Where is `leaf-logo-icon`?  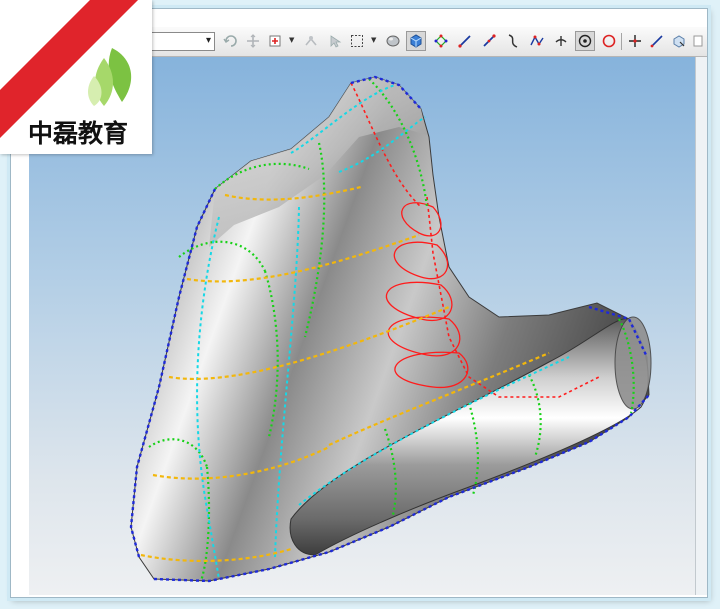 leaf-logo-icon is located at coordinates (110, 77).